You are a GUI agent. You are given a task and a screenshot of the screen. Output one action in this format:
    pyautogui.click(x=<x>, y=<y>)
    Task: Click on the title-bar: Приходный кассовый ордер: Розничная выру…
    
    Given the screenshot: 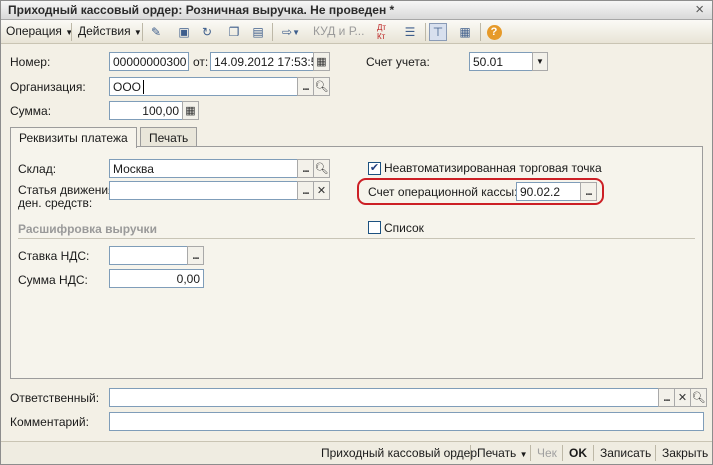 What is the action you would take?
    pyautogui.click(x=356, y=10)
    